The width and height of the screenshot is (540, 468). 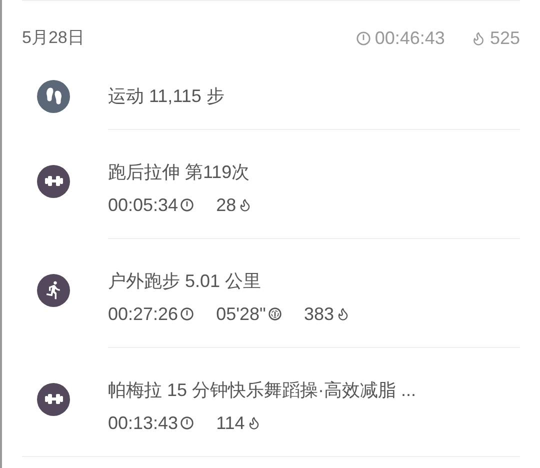 What do you see at coordinates (143, 205) in the screenshot?
I see `stat-value: 00:05:34` at bounding box center [143, 205].